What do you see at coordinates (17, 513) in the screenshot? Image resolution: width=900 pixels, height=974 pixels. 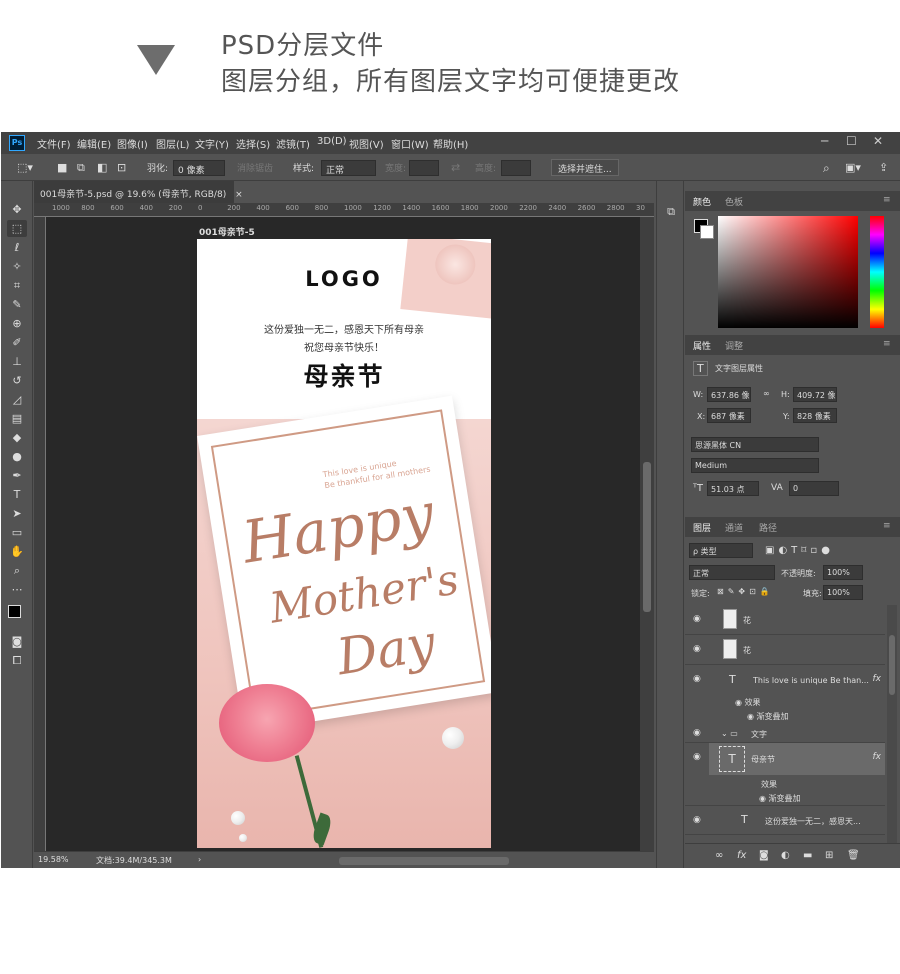 I see `path-select-icon: ➤` at bounding box center [17, 513].